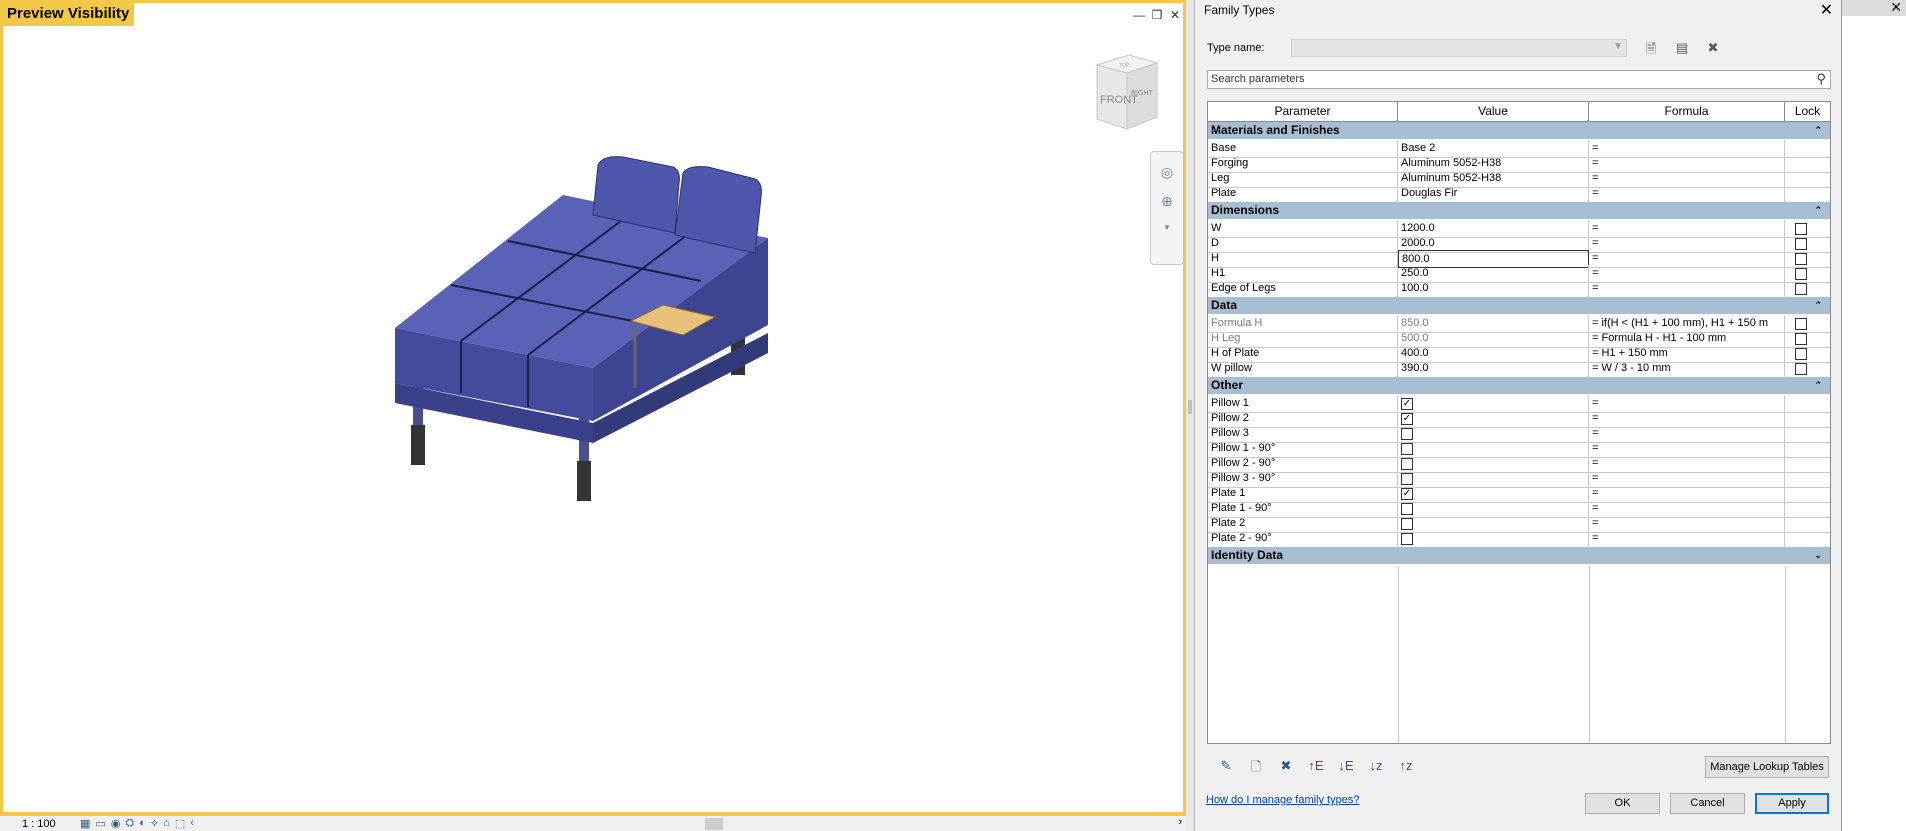 This screenshot has height=831, width=1906. I want to click on group-header: Other ⌃, so click(1519, 385).